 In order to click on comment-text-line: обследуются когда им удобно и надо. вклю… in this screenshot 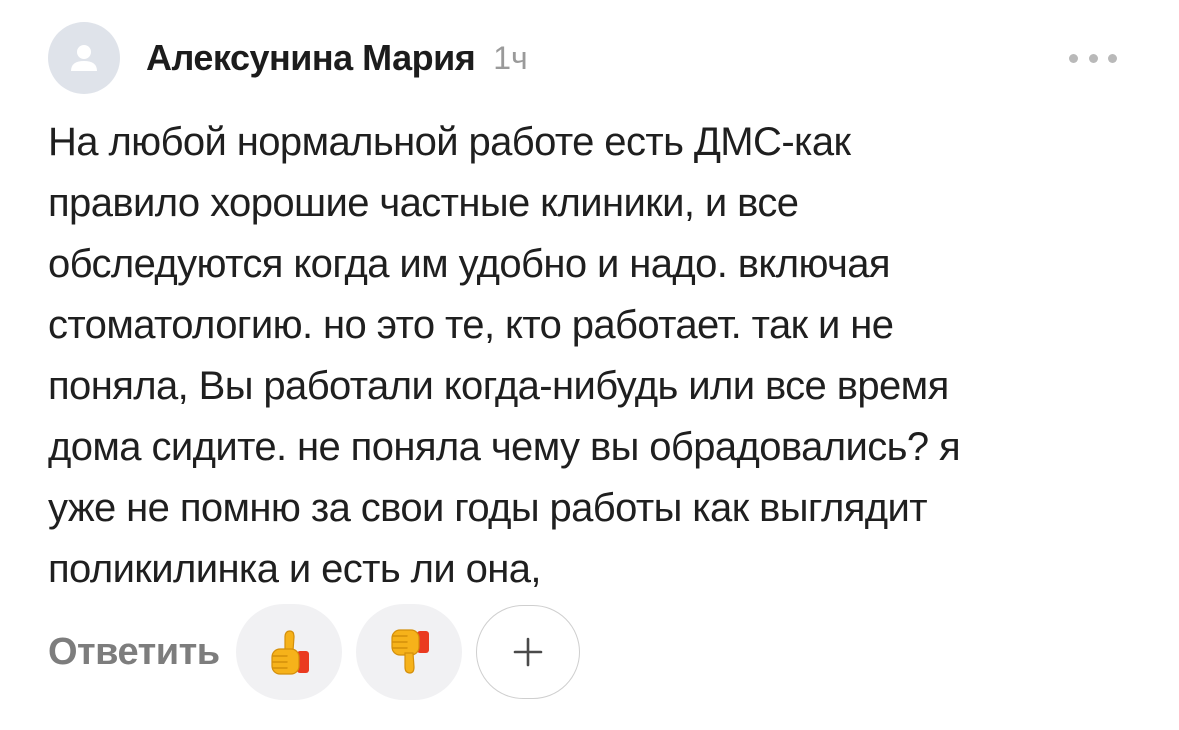, I will do `click(469, 264)`.